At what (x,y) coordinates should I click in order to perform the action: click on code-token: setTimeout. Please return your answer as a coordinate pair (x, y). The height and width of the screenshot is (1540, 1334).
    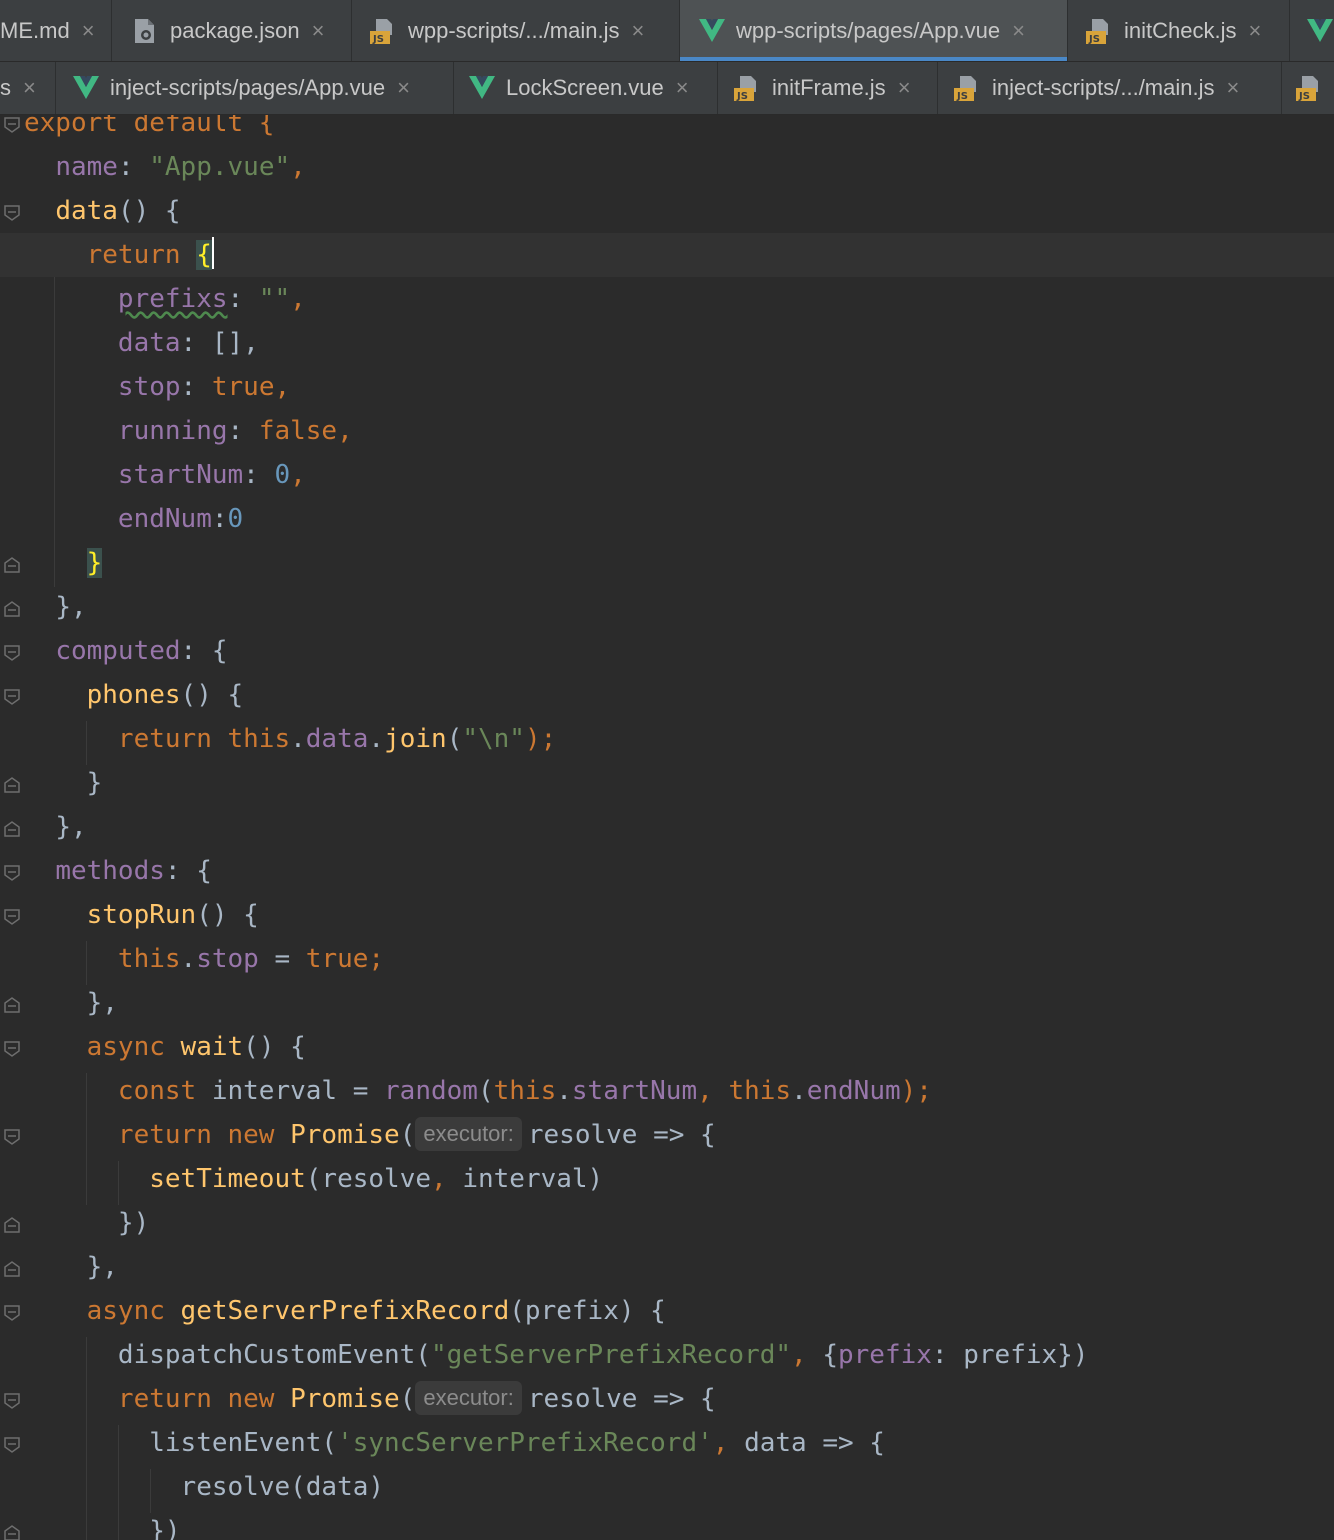
    Looking at the image, I should click on (227, 1179).